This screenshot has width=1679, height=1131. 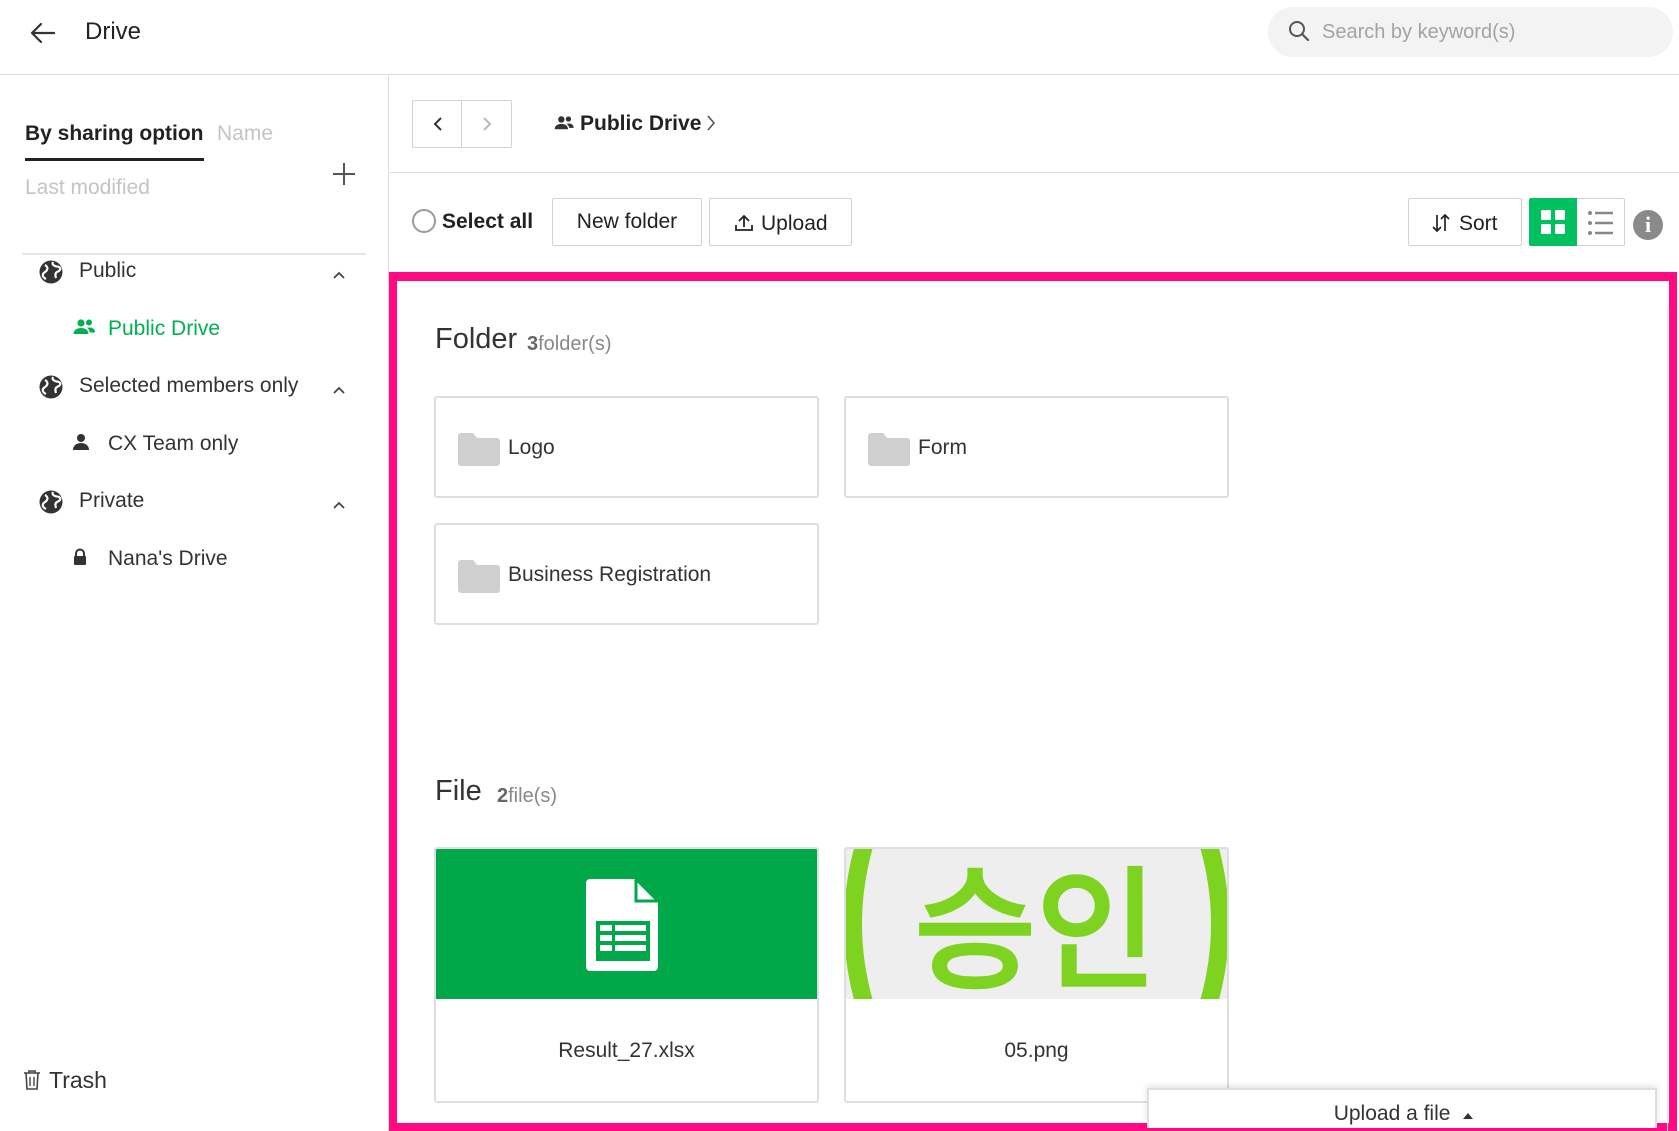 I want to click on file-name: 05.png, so click(x=1036, y=1050).